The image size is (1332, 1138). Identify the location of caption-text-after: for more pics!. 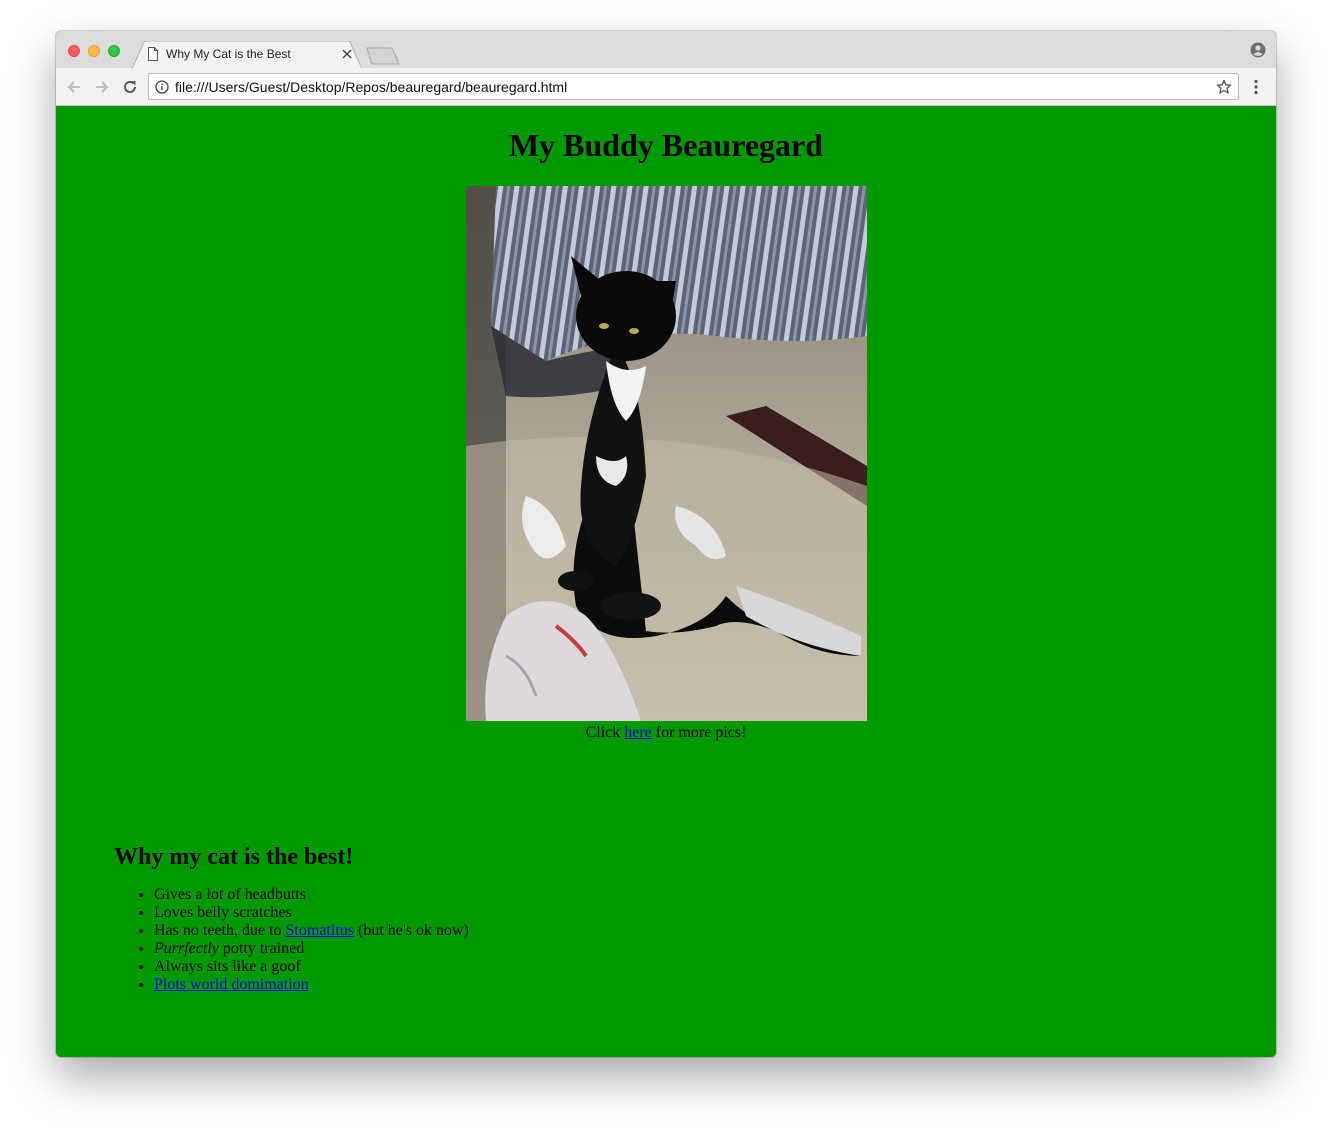
(699, 732).